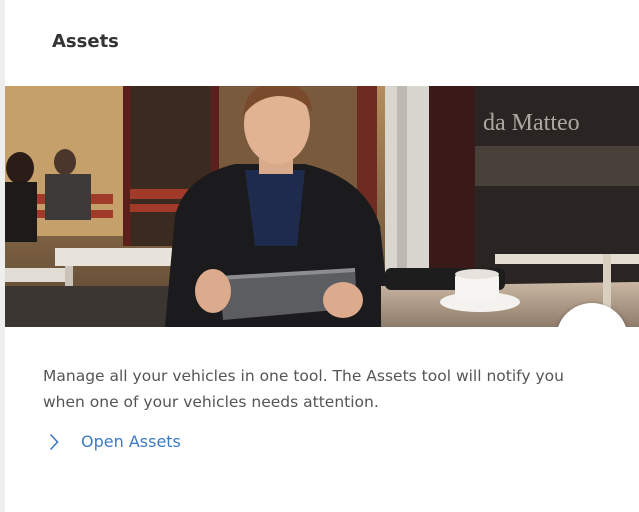 Image resolution: width=639 pixels, height=512 pixels. Describe the element at coordinates (344, 441) in the screenshot. I see `open-assets-link: Open Assets` at that location.